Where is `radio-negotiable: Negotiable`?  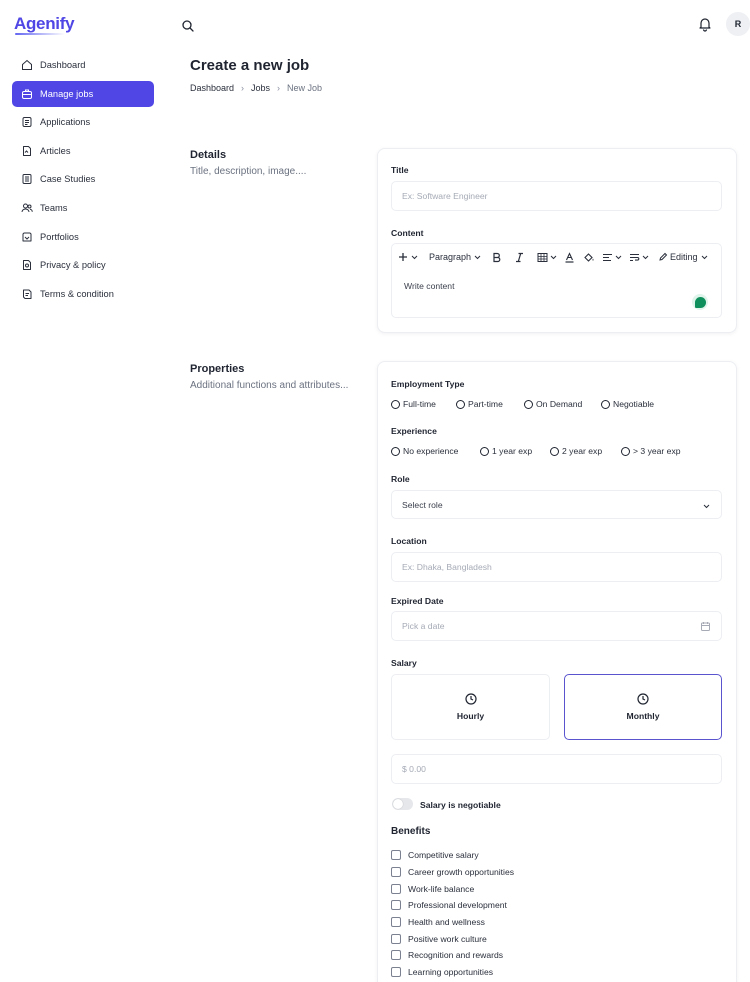
radio-negotiable: Negotiable is located at coordinates (627, 404).